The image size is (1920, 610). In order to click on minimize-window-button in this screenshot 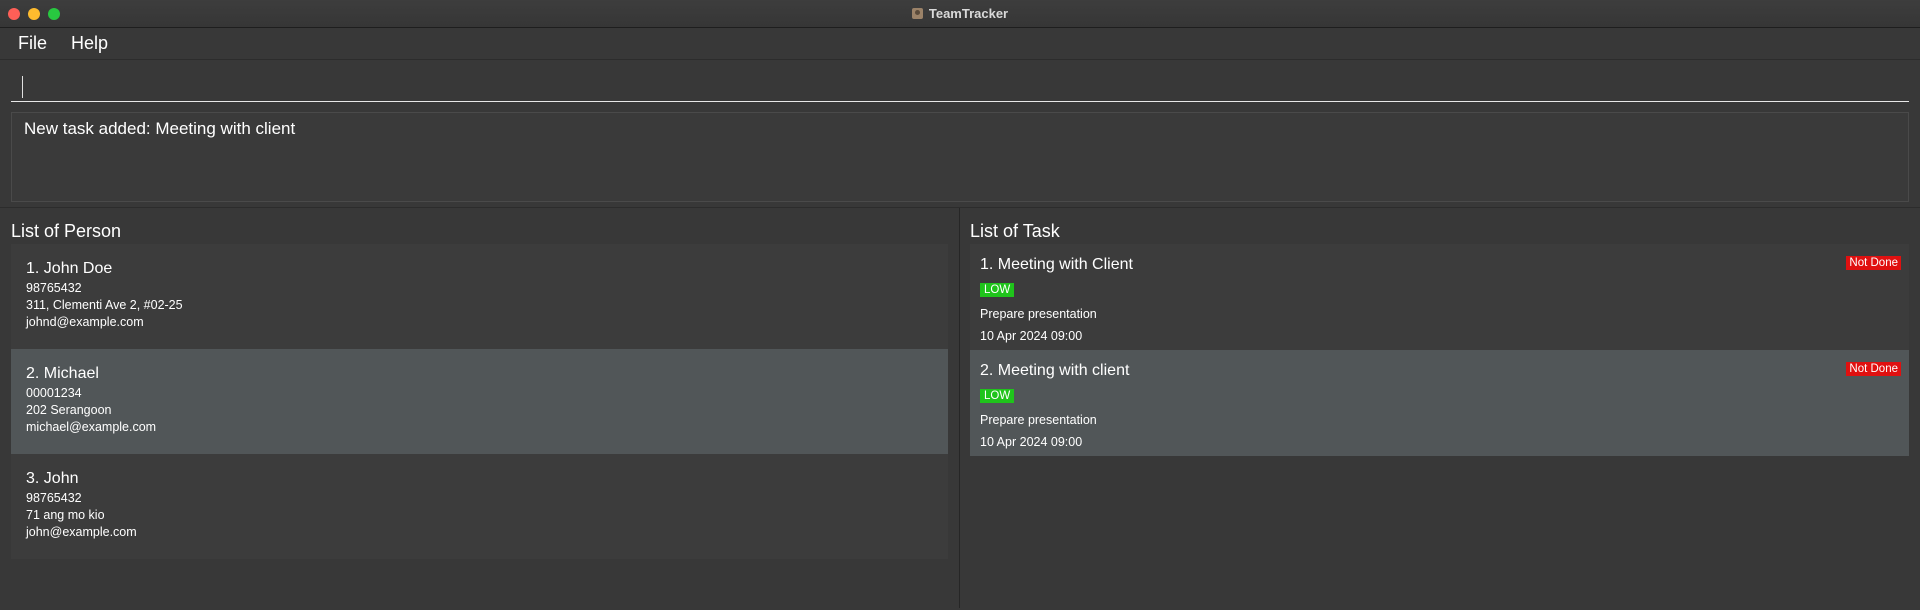, I will do `click(34, 14)`.